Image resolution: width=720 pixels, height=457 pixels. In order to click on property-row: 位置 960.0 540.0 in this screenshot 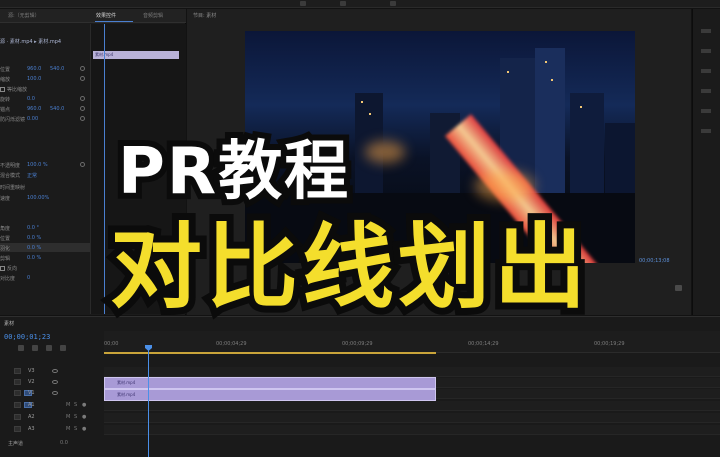, I will do `click(45, 70)`.